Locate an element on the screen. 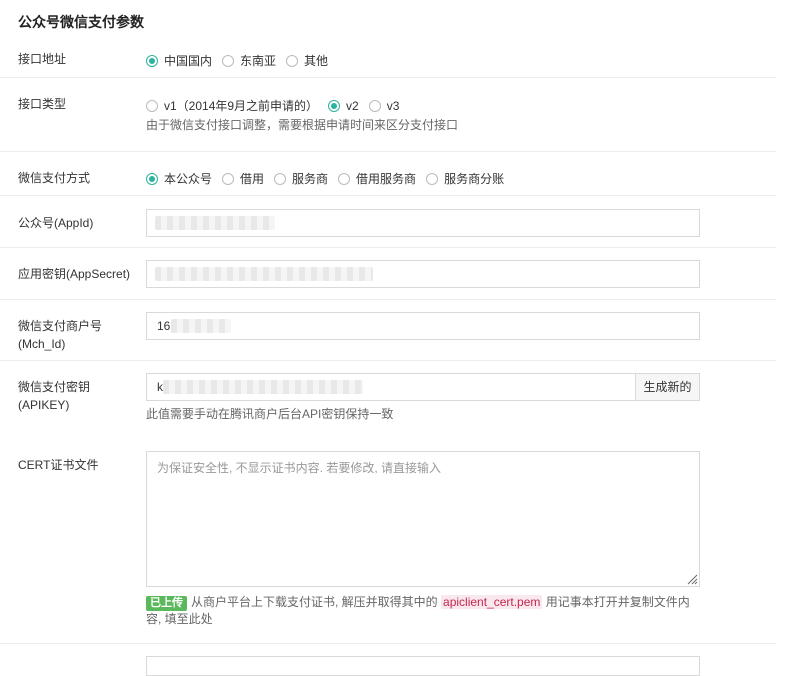 This screenshot has width=800, height=676. row-appid: 公众号(AppId) is located at coordinates (388, 222).